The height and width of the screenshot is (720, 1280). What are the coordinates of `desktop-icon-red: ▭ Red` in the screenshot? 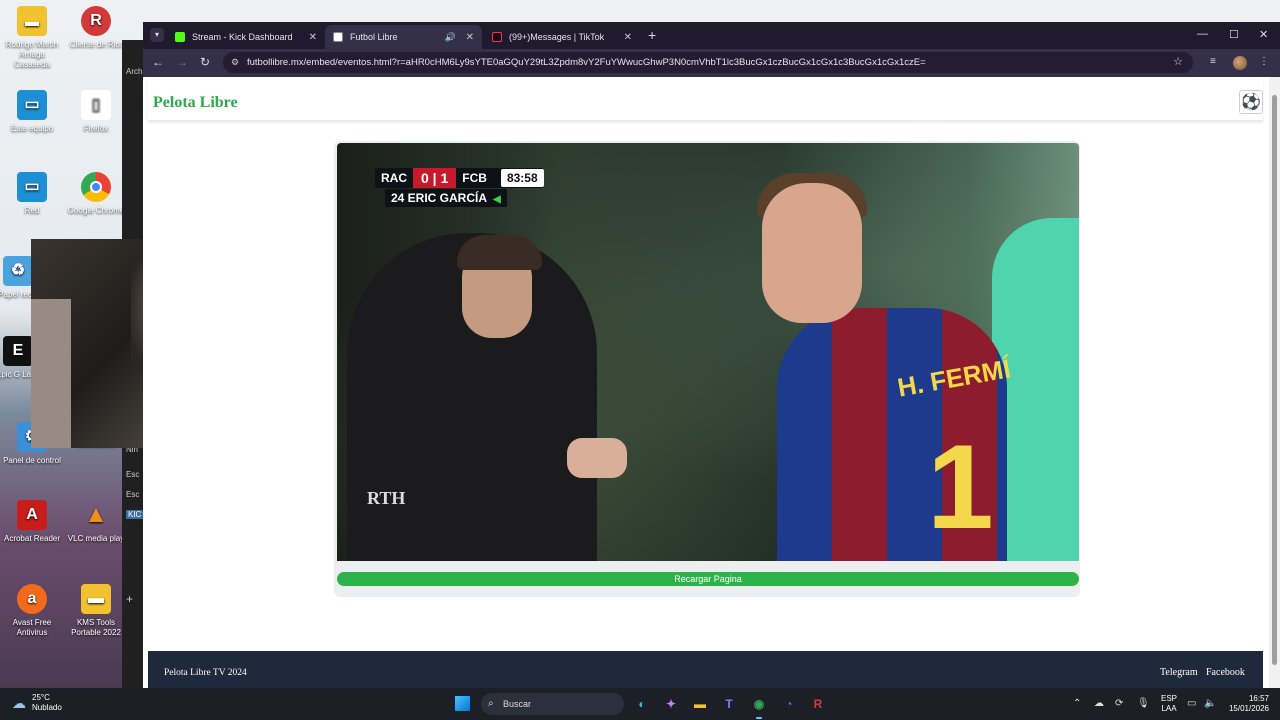 It's located at (32, 194).